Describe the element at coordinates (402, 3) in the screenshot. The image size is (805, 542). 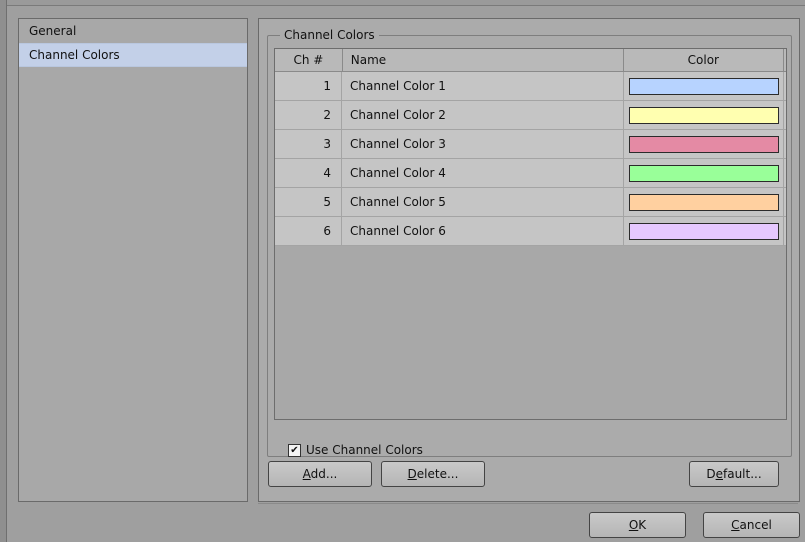
I see `window-top-border` at that location.